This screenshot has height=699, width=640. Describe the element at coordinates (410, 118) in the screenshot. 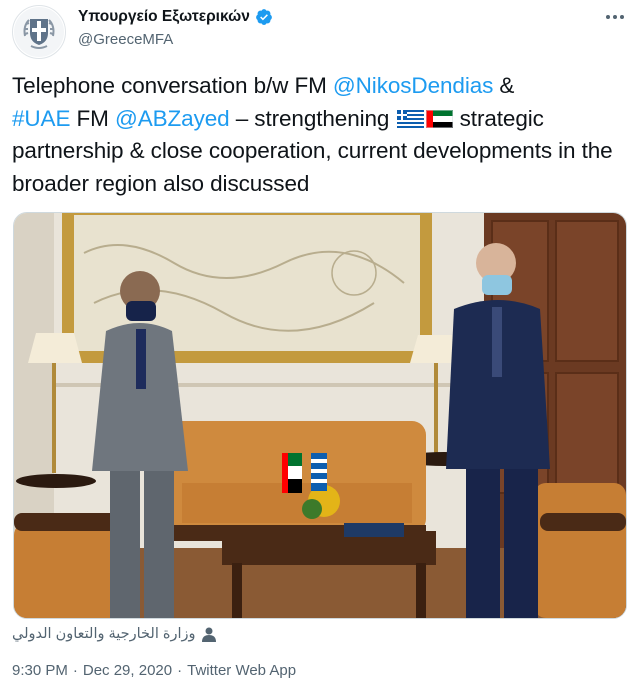

I see `greece-flag-icon` at that location.